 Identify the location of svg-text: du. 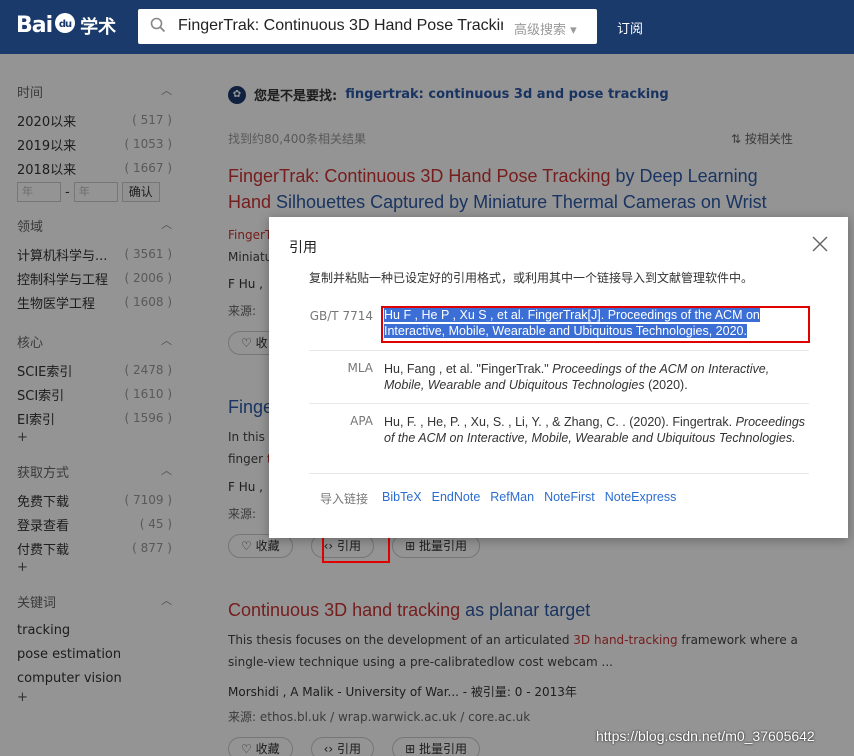
(65, 24).